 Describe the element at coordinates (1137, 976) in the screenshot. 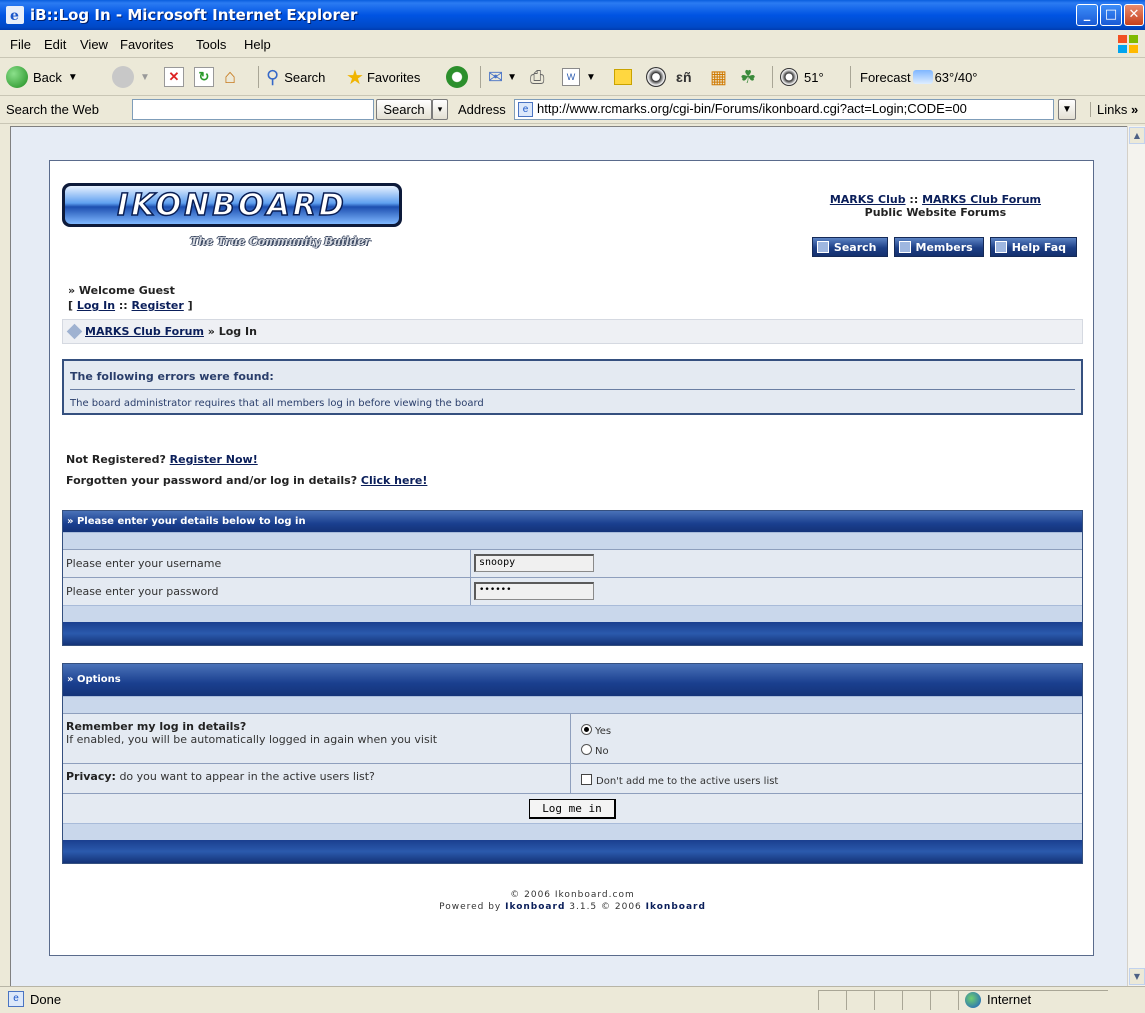

I see `scroll-down-button: ▼` at that location.